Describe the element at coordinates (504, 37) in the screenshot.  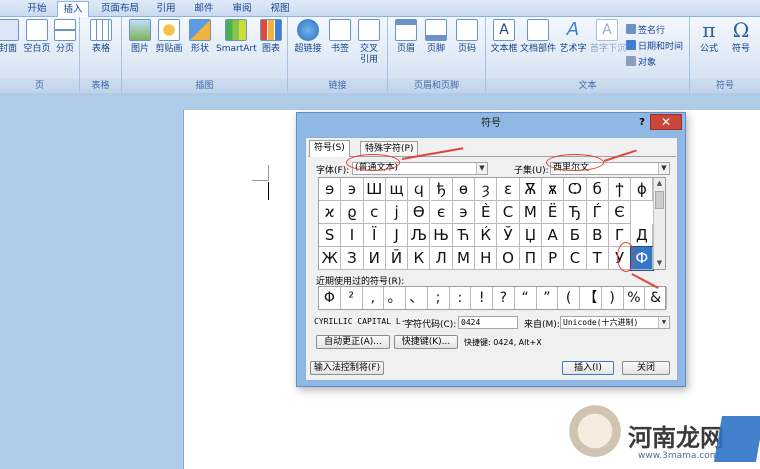
I see `text-box-button: A 文本框` at that location.